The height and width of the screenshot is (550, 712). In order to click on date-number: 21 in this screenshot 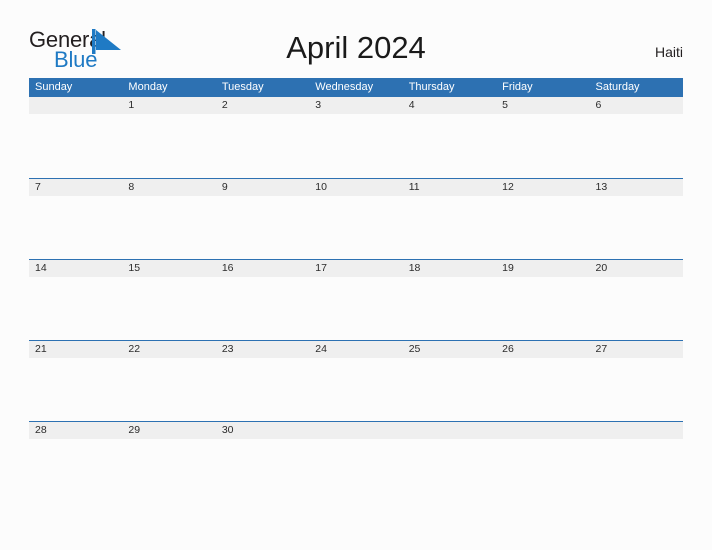, I will do `click(41, 349)`.